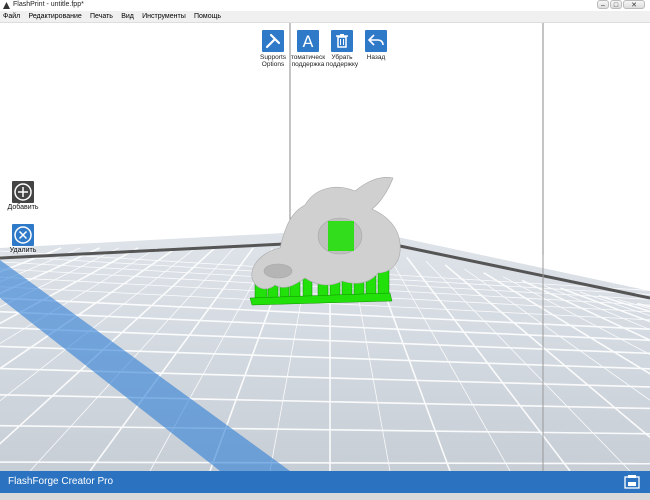  Describe the element at coordinates (127, 16) in the screenshot. I see `menu-view: Вид` at that location.